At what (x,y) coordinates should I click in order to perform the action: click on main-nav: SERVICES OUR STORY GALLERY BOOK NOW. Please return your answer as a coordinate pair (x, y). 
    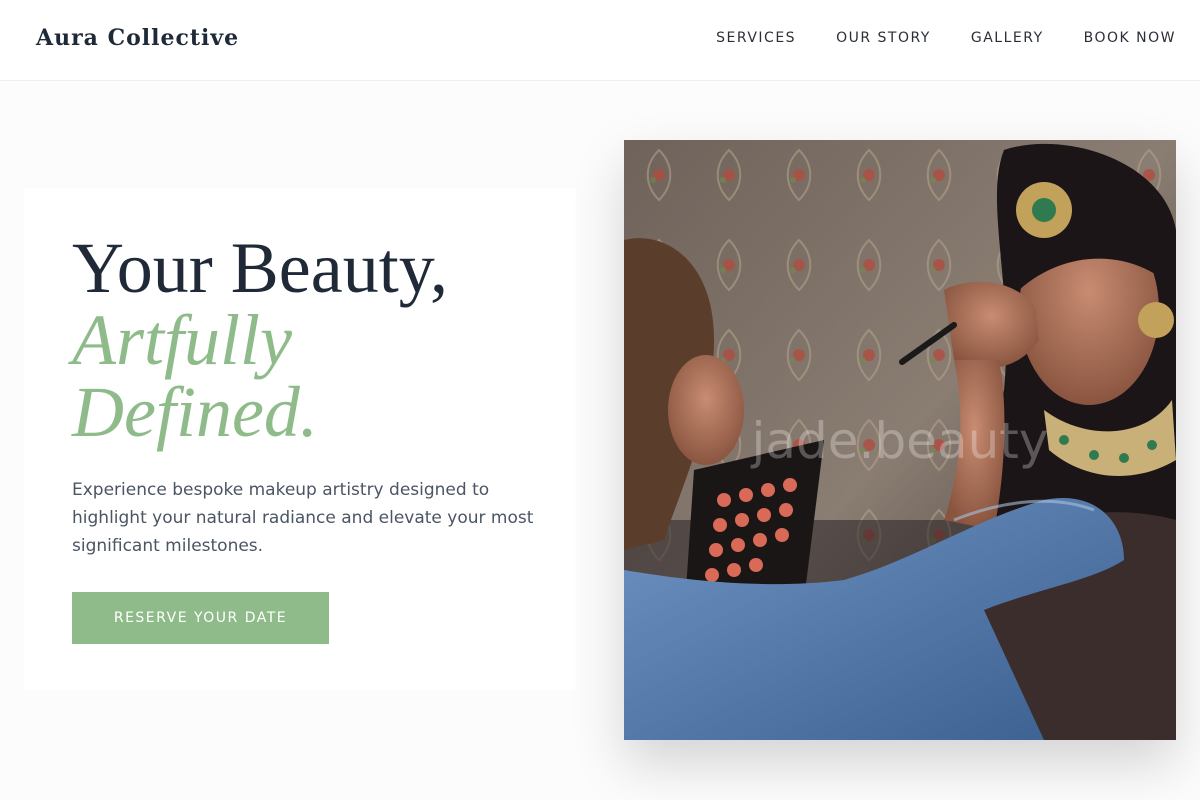
    Looking at the image, I should click on (946, 38).